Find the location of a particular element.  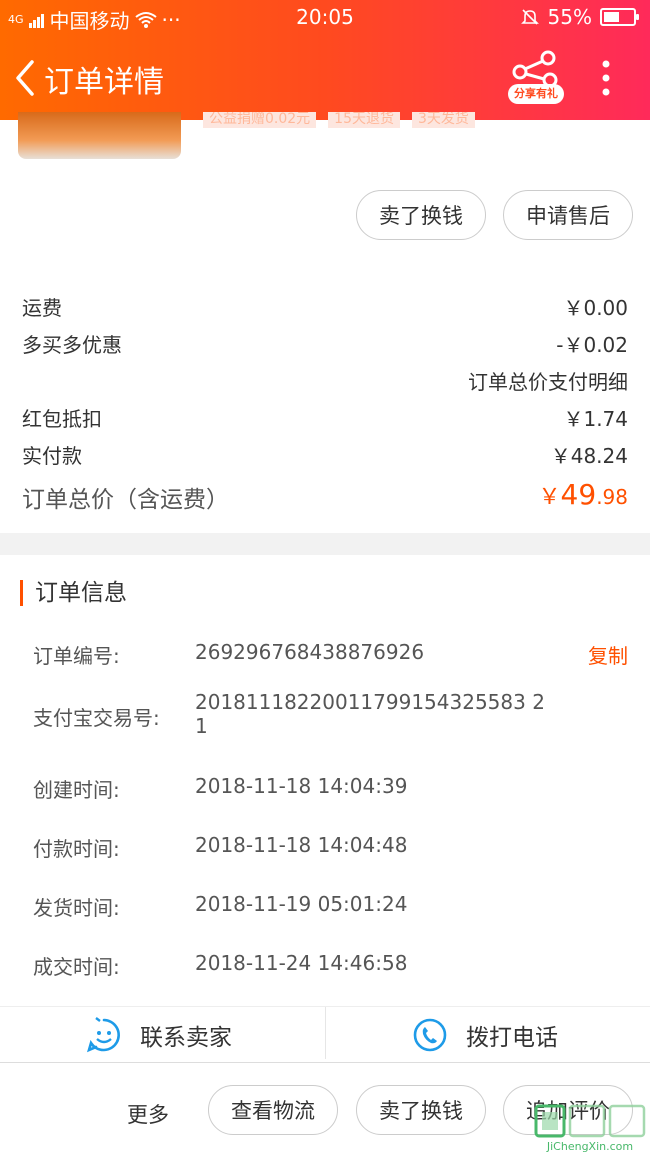

product-tag: 15天退货 is located at coordinates (364, 120).